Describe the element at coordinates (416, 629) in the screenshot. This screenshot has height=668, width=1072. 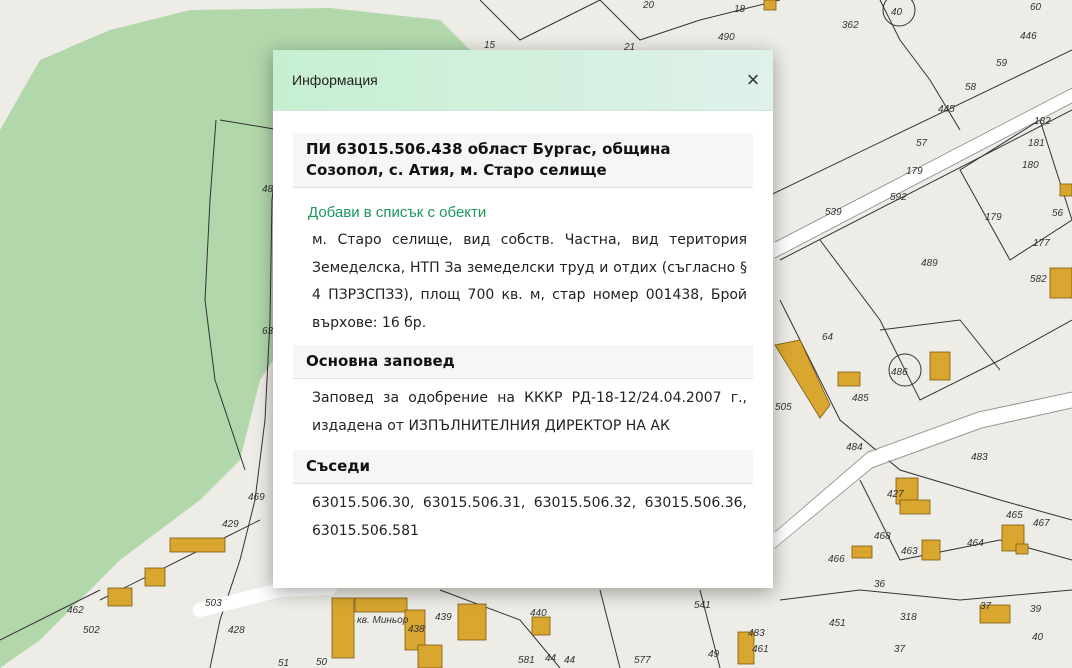
I see `map-parcel-label: 438` at that location.